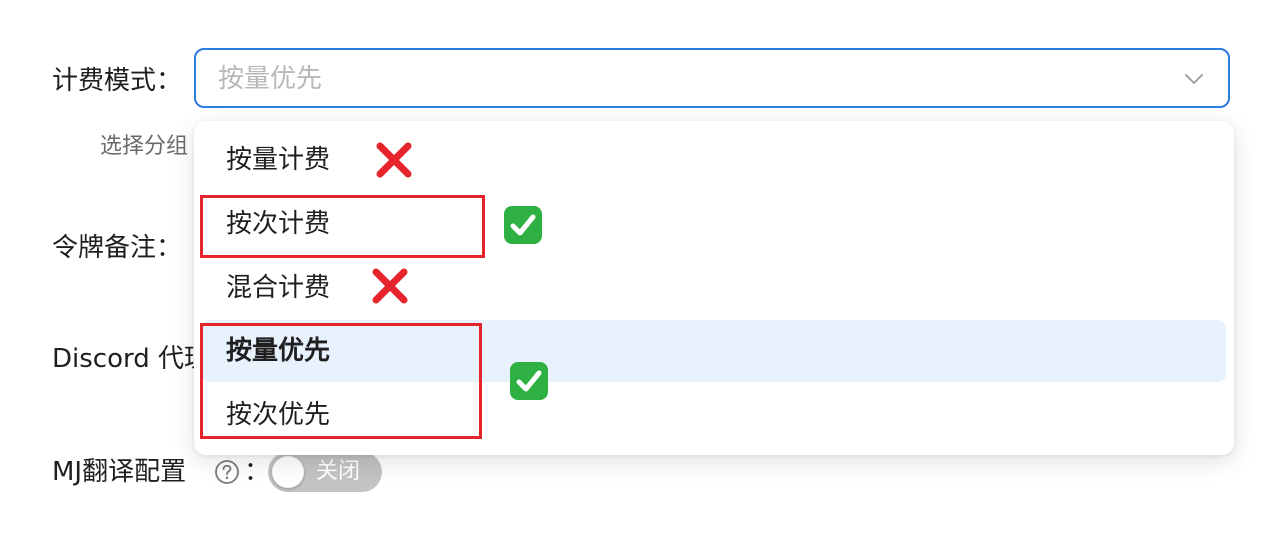 The width and height of the screenshot is (1280, 537). Describe the element at coordinates (257, 472) in the screenshot. I see `mj-translate-colon: ：` at that location.